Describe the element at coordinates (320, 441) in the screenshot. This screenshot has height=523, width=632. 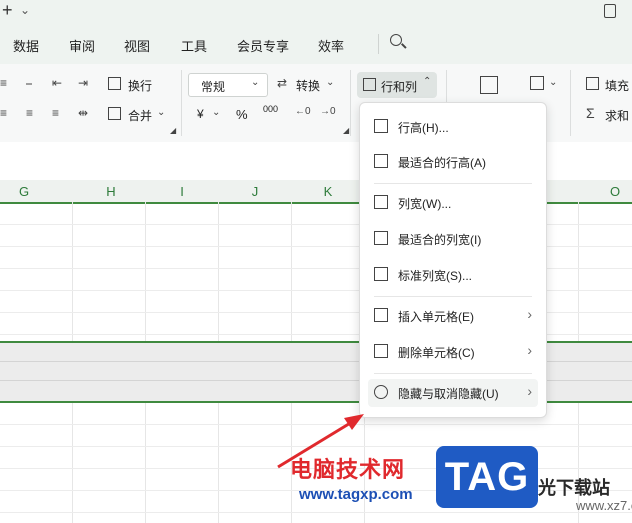
I see `annotation-arrow` at that location.